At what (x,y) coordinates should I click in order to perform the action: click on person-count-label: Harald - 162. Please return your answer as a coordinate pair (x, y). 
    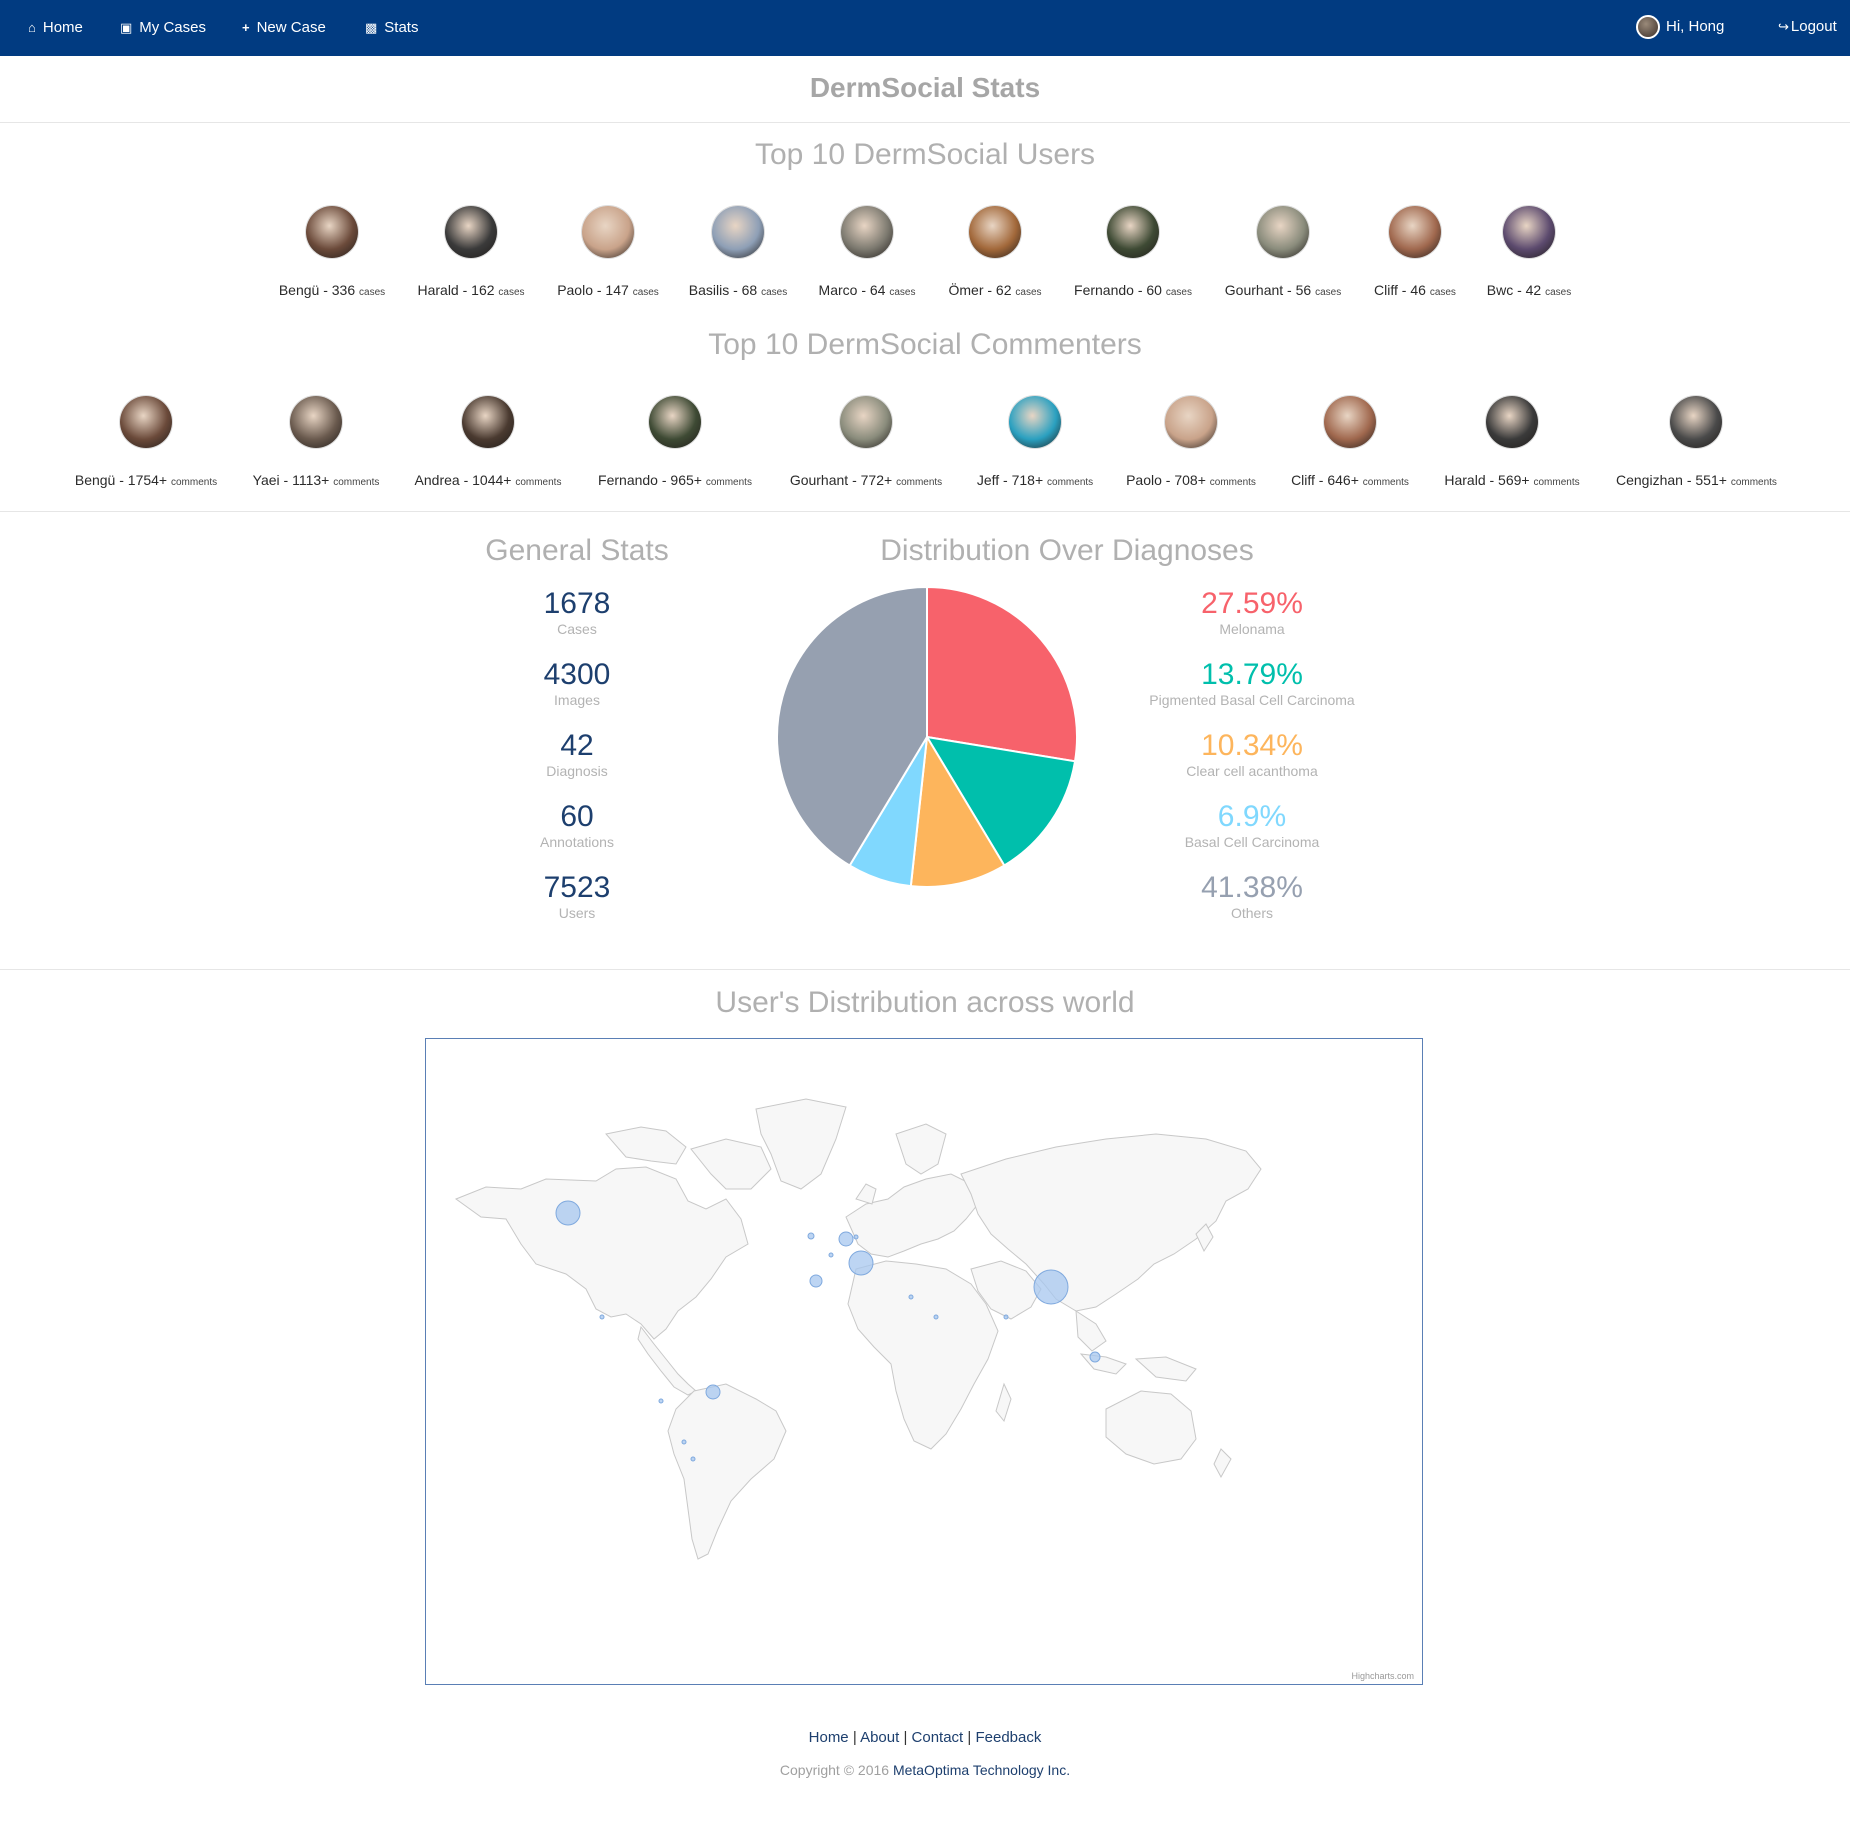
    Looking at the image, I should click on (456, 290).